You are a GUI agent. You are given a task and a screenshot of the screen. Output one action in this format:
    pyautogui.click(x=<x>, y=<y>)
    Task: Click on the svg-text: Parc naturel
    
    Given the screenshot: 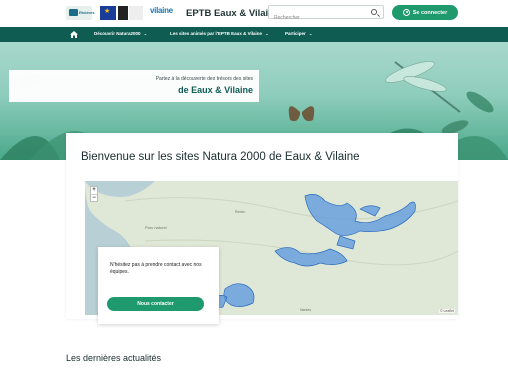 What is the action you would take?
    pyautogui.click(x=156, y=227)
    